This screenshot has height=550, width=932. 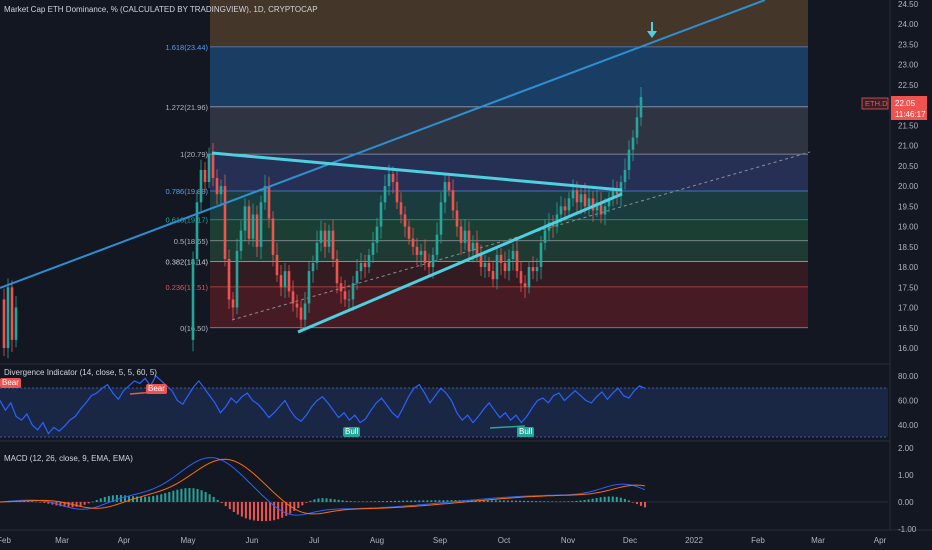 I want to click on price-tick-label: 21.50, so click(x=908, y=125).